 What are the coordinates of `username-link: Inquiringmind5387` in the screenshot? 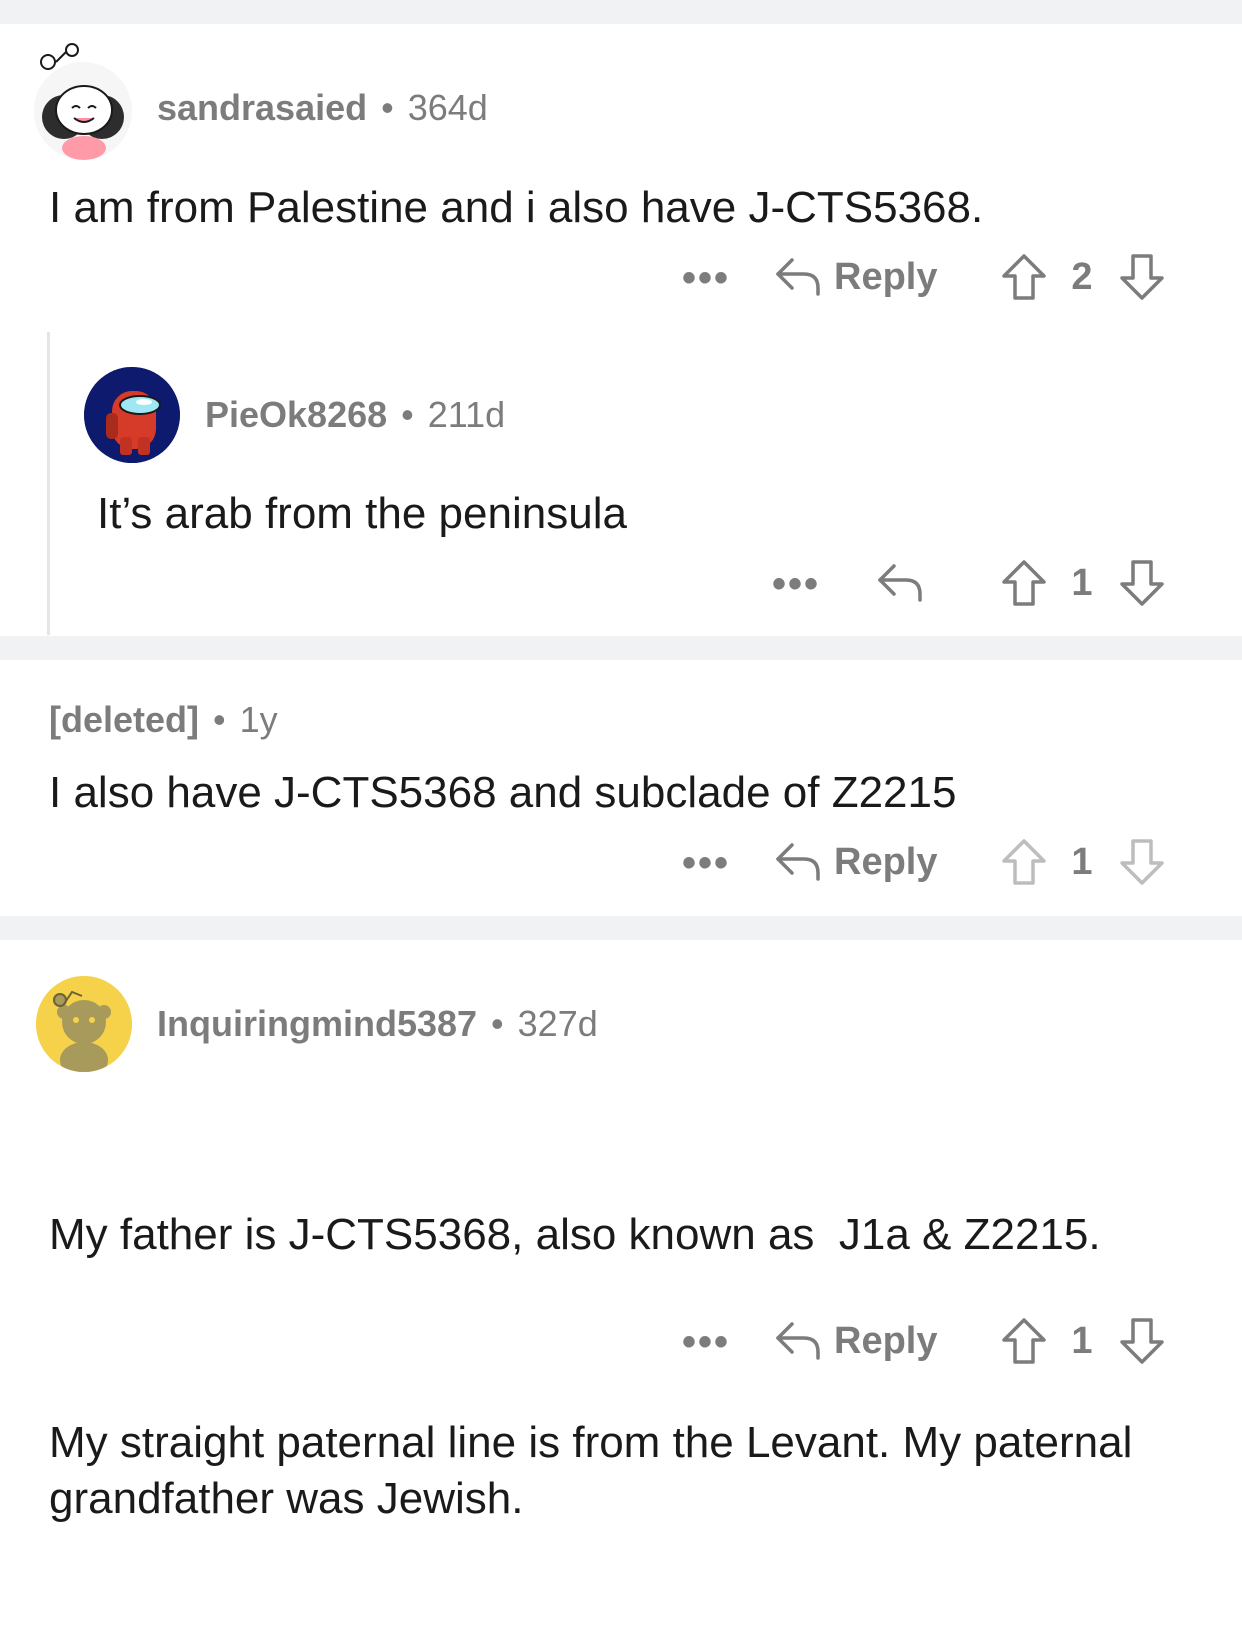 It's located at (317, 1023).